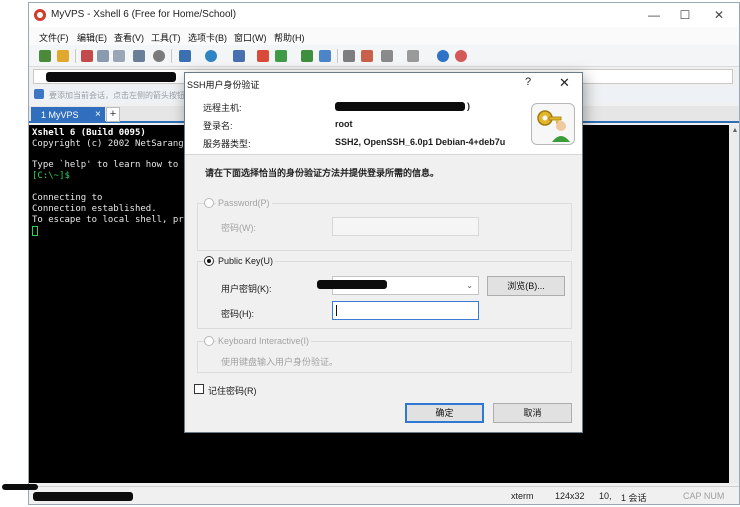 This screenshot has width=740, height=507. I want to click on menu-window: 窗口(W), so click(250, 37).